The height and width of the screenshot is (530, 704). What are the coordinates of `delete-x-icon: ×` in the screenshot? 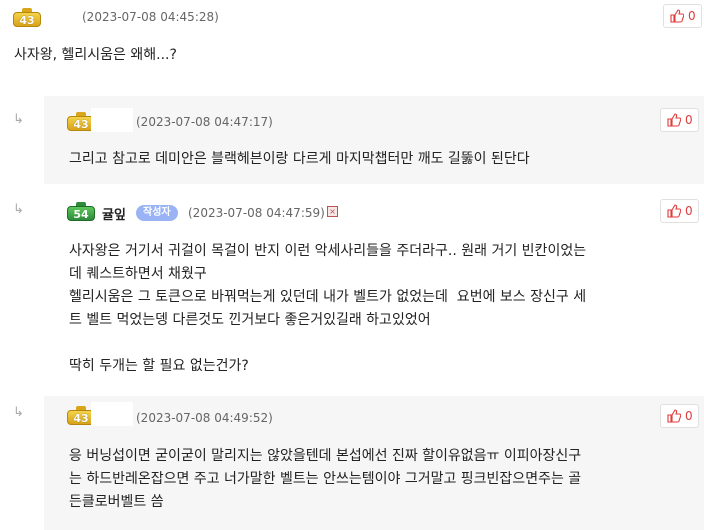 It's located at (332, 211).